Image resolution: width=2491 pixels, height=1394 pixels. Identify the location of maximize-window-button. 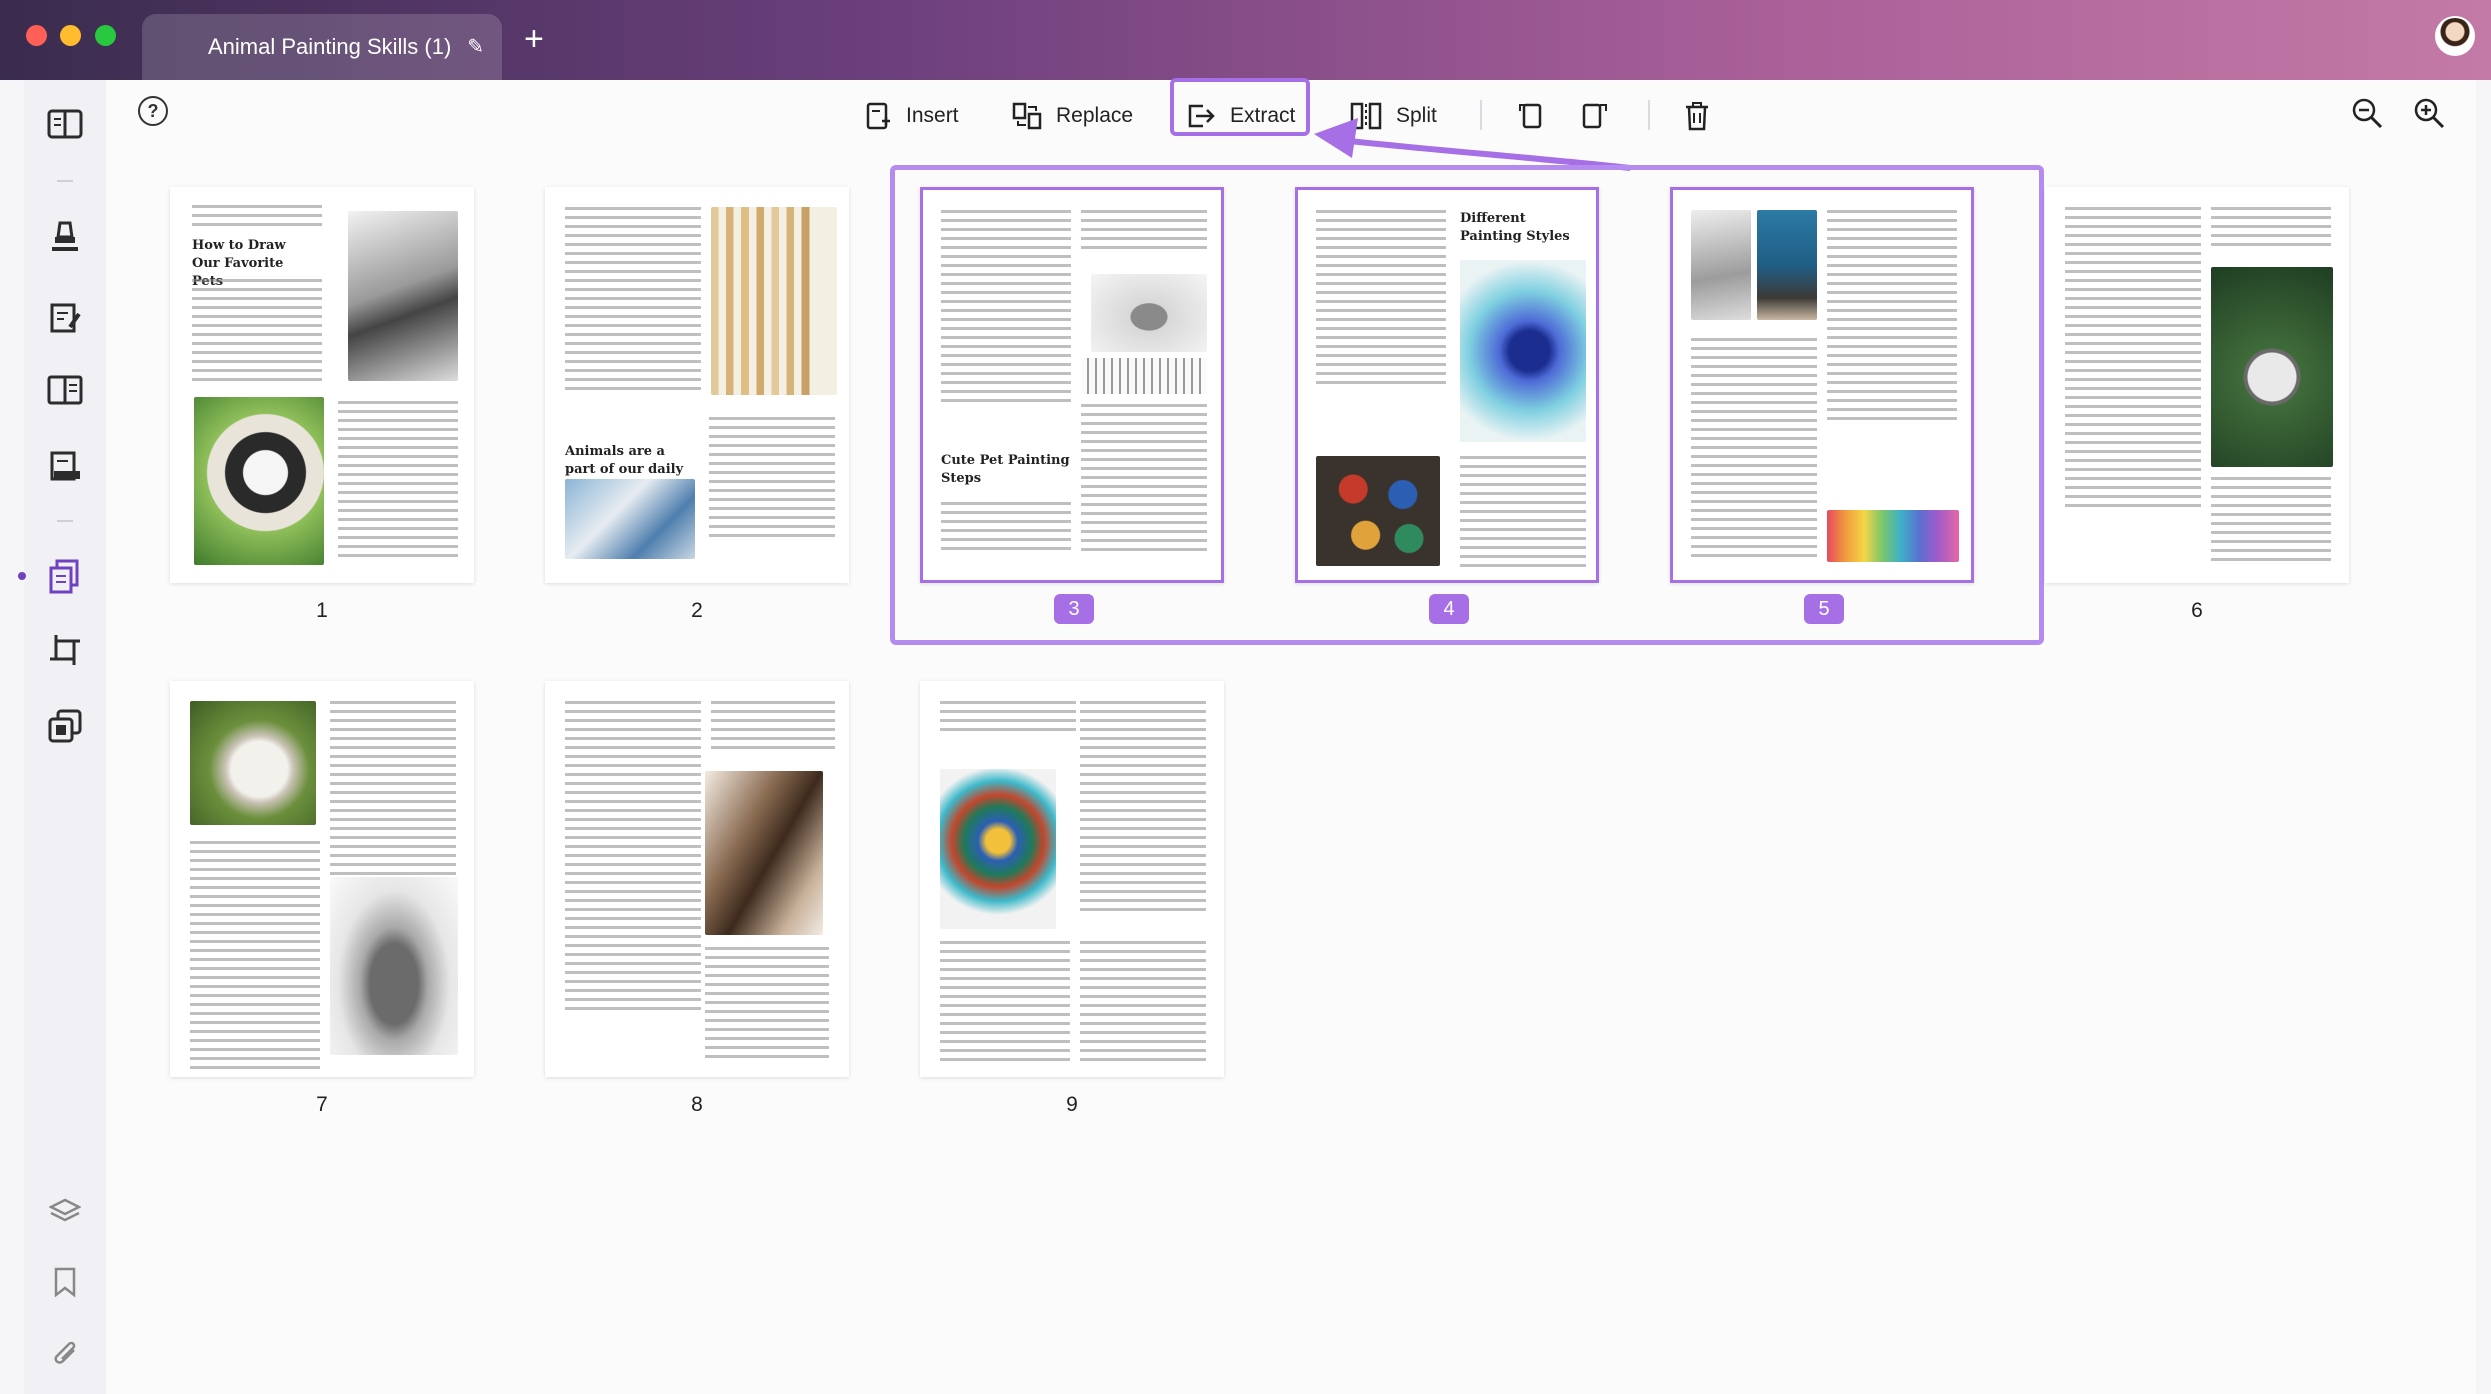
(105, 35).